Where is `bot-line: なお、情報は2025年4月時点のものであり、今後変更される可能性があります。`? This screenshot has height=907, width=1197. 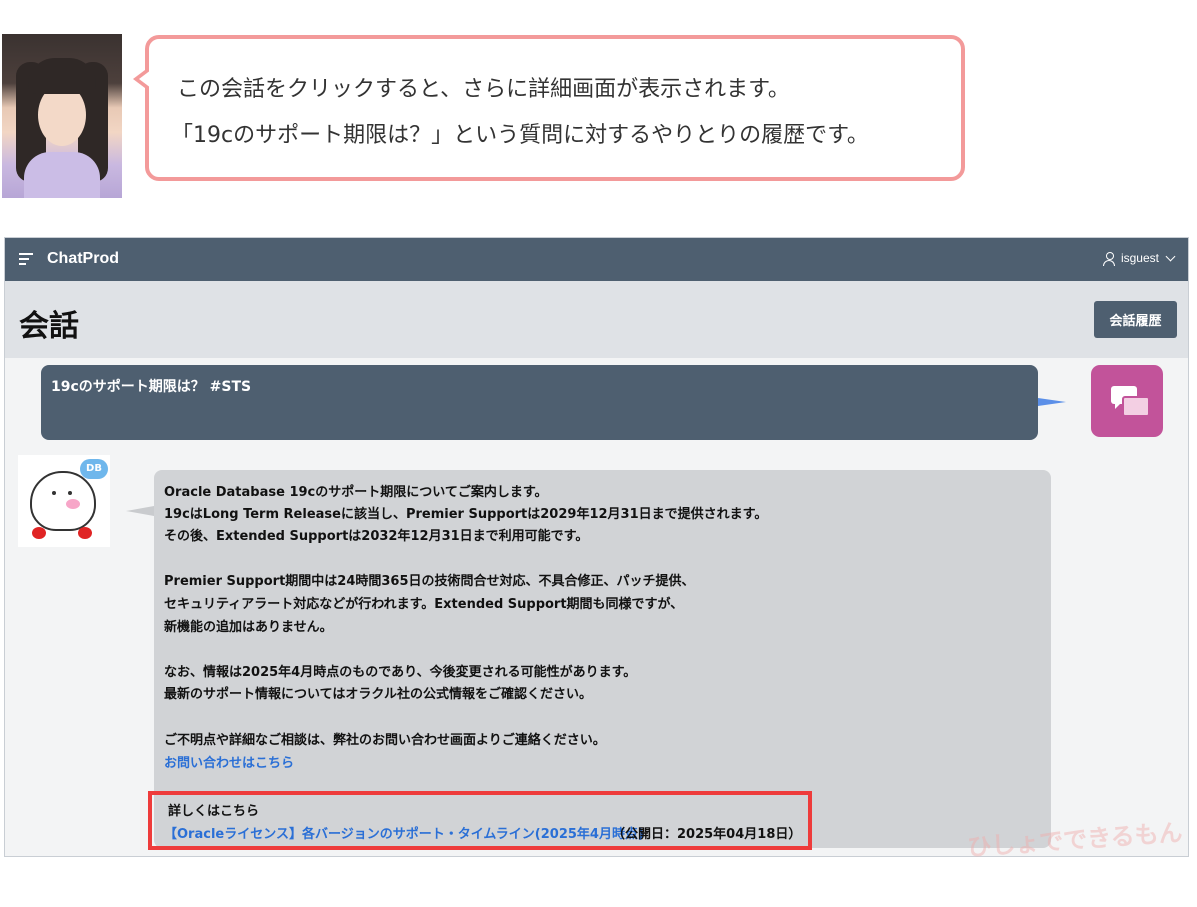
bot-line: なお、情報は2025年4月時点のものであり、今後変更される可能性があります。 is located at coordinates (400, 672).